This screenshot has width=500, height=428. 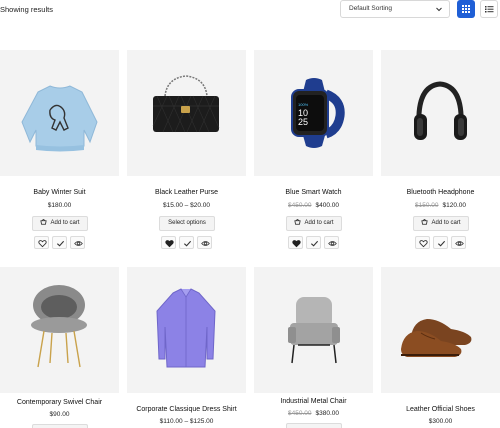 What do you see at coordinates (59, 118) in the screenshot?
I see `sweater-image` at bounding box center [59, 118].